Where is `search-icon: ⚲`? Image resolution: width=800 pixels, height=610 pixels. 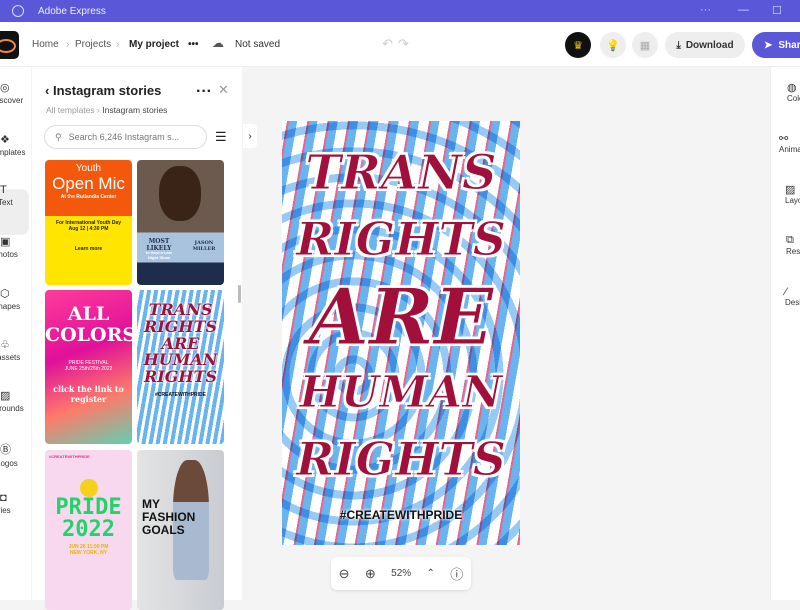
search-icon: ⚲ is located at coordinates (58, 136).